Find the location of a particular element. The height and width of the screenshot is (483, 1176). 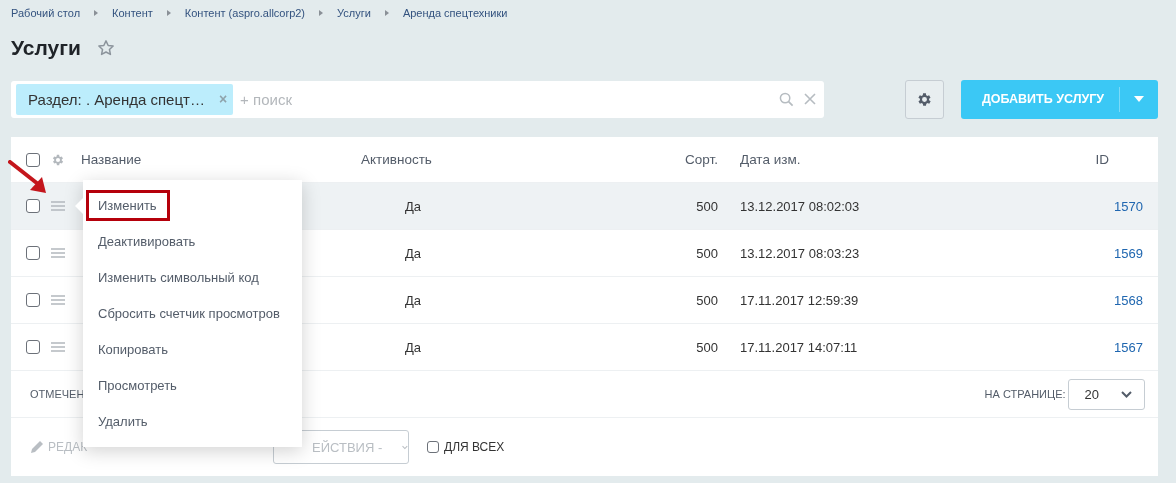

close-icon is located at coordinates (810, 99).